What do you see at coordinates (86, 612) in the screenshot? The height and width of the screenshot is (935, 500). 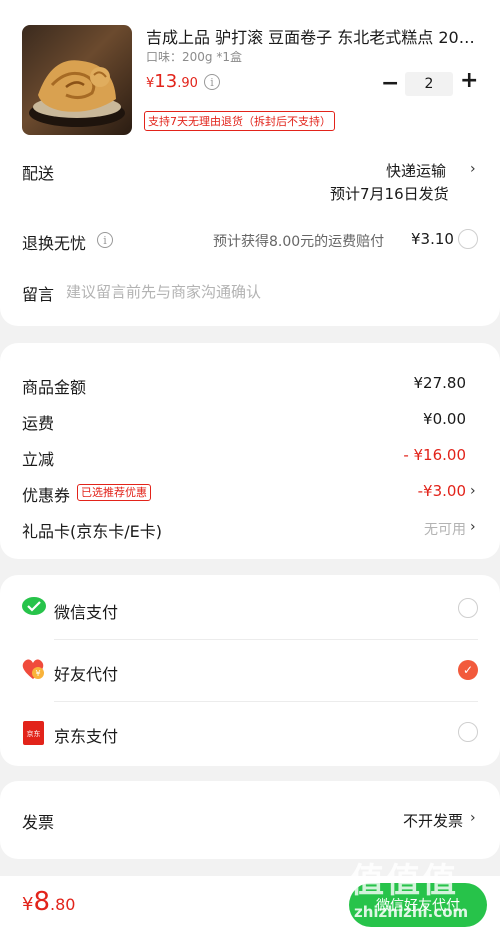 I see `wechat-pay-label: 微信支付` at bounding box center [86, 612].